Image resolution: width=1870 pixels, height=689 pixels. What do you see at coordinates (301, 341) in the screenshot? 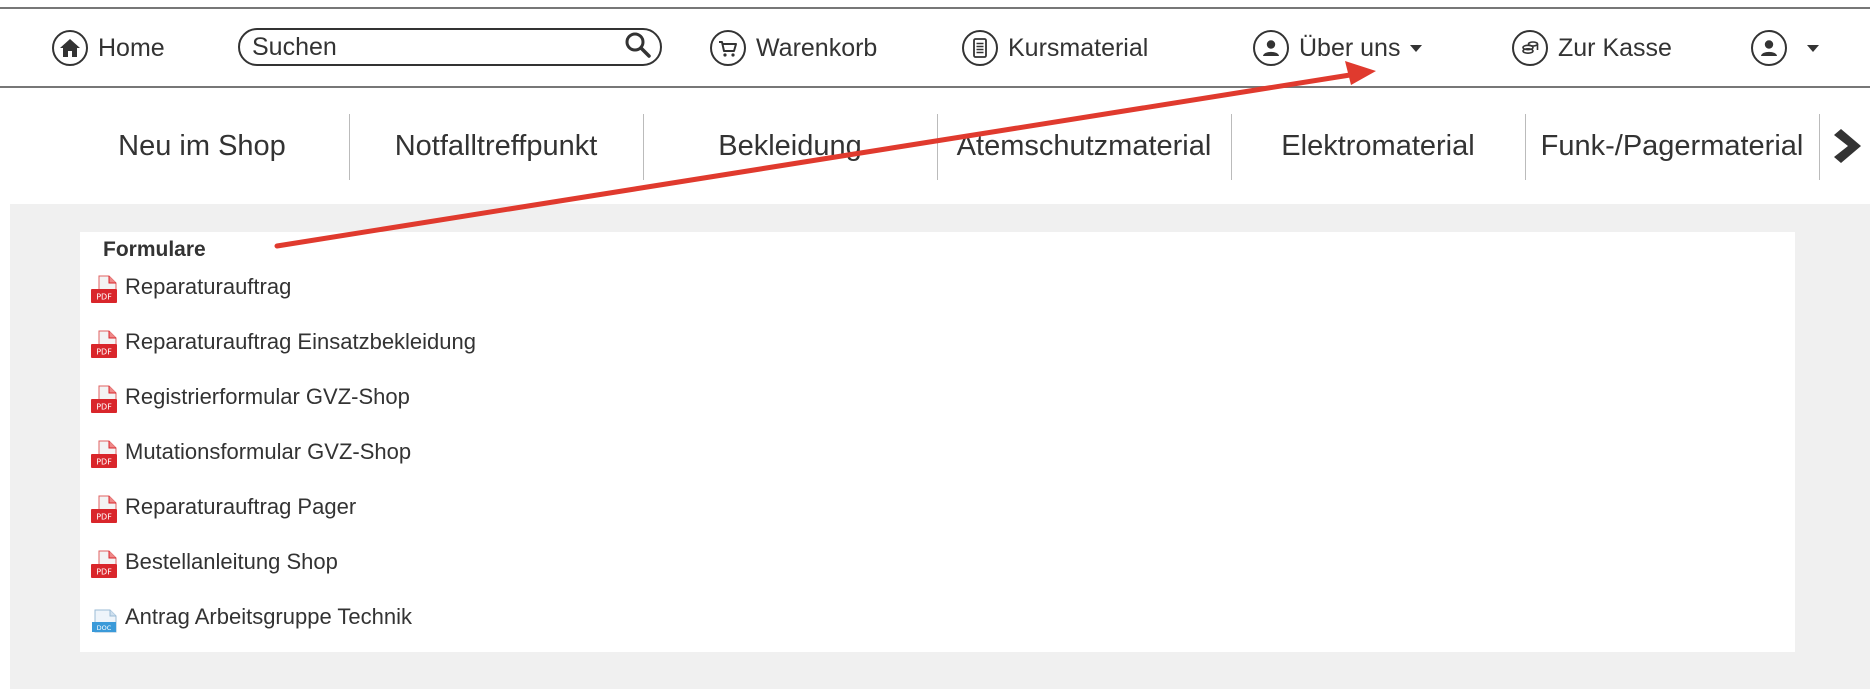
I see `form-link-label: Reparaturauftrag Einsatzbekleidung` at bounding box center [301, 341].